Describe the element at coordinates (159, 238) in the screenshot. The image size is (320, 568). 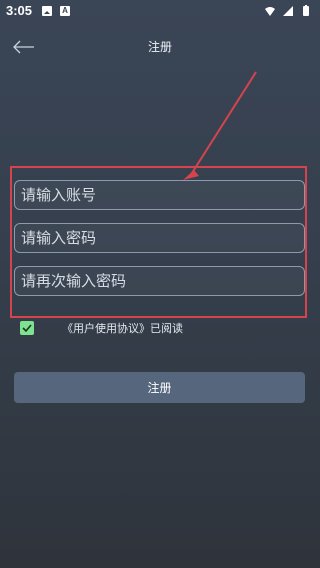
I see `password-input` at that location.